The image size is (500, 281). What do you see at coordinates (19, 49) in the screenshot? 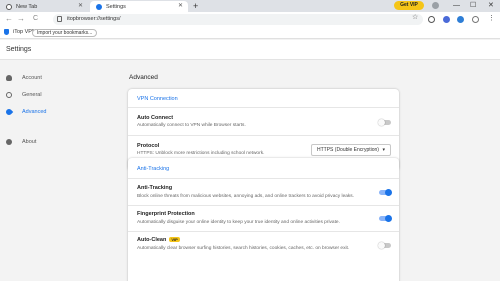
I see `page-title: Settings` at bounding box center [19, 49].